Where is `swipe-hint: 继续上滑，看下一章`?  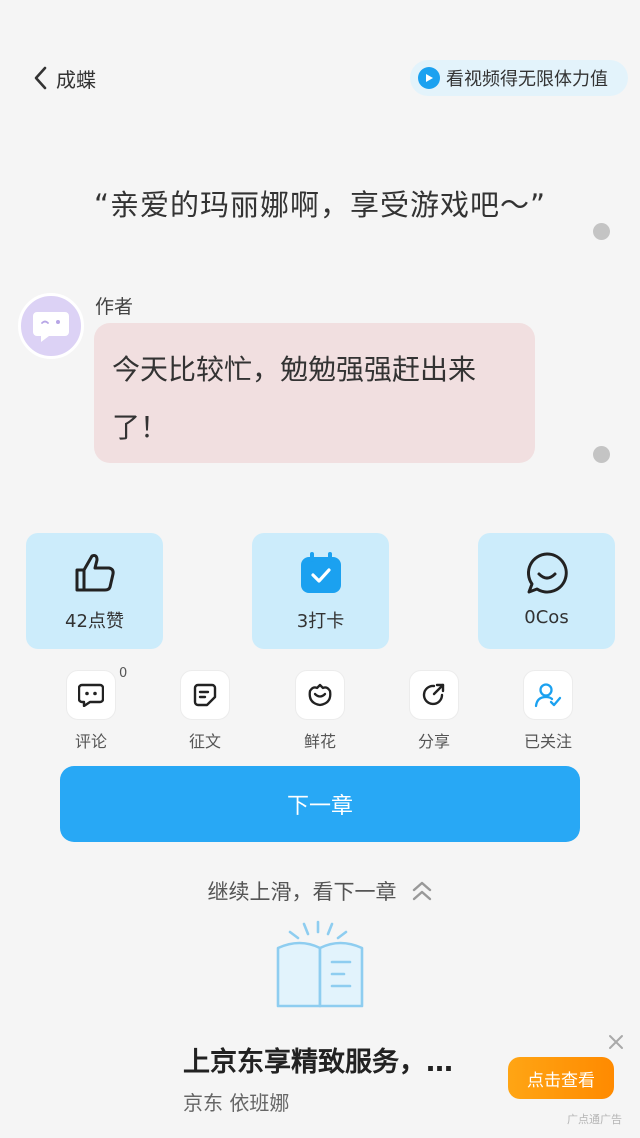
swipe-hint: 继续上滑，看下一章 is located at coordinates (320, 891).